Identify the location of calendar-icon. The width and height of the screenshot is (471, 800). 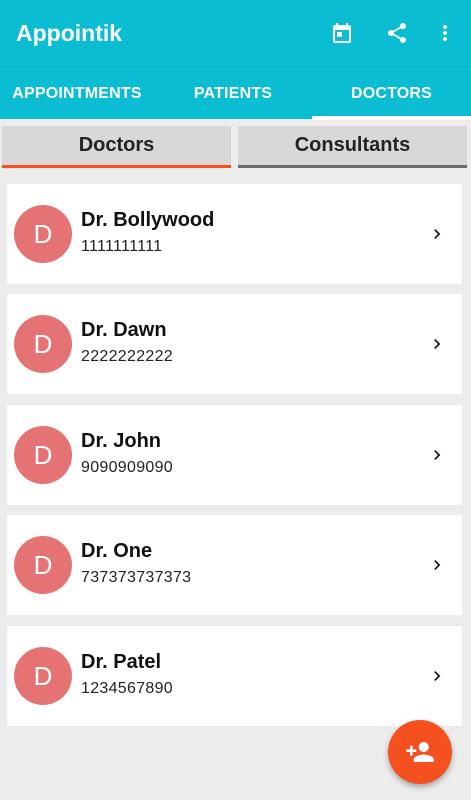
(342, 33).